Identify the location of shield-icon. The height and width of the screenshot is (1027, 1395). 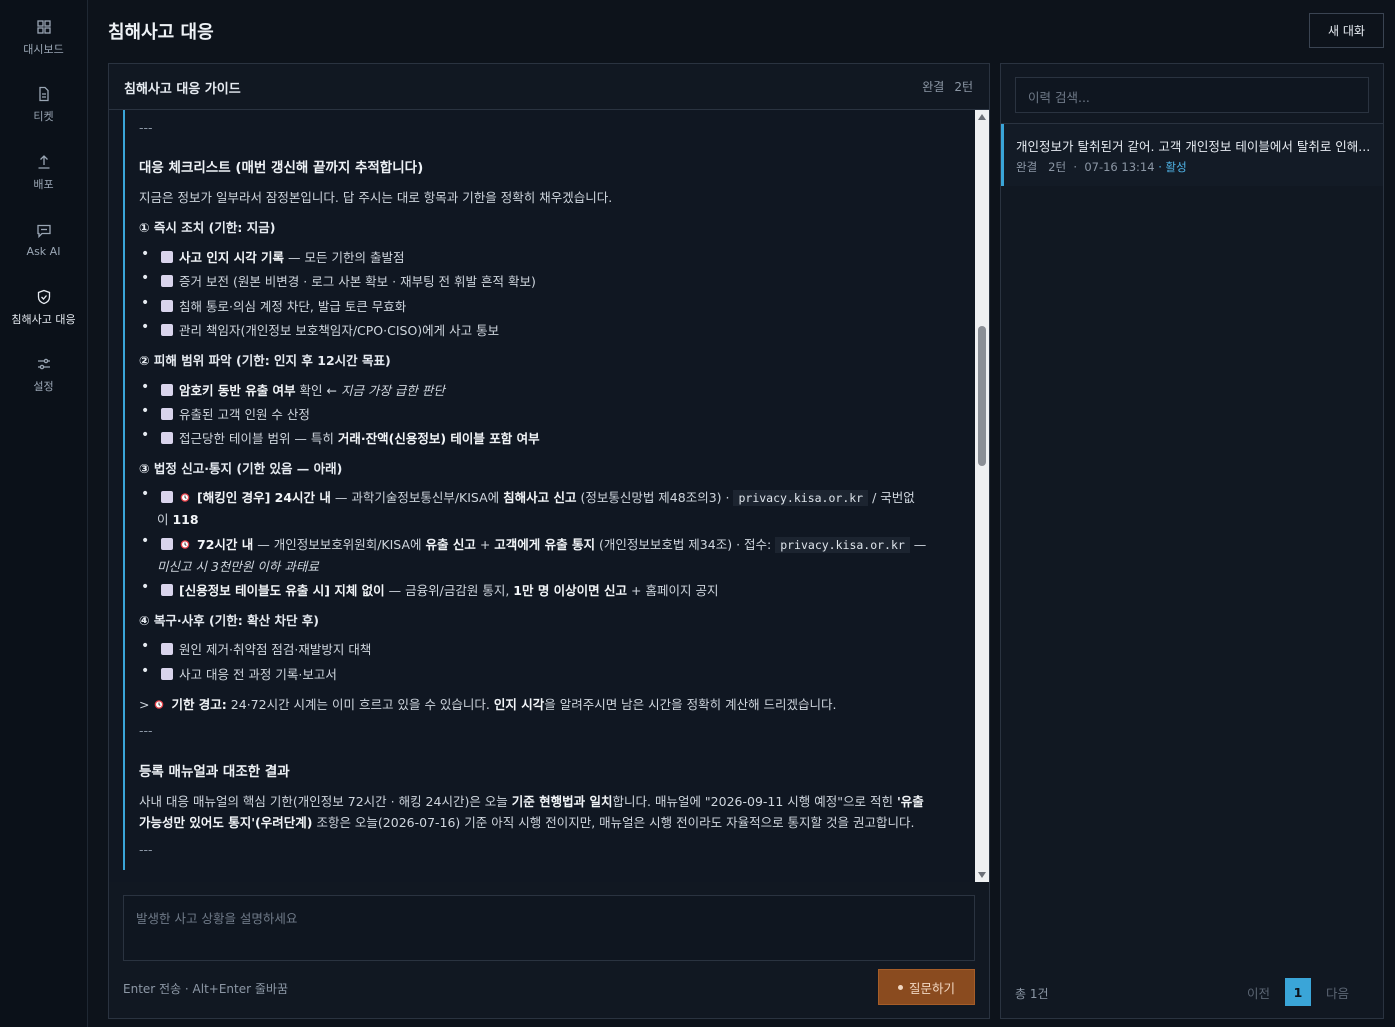
(43, 297).